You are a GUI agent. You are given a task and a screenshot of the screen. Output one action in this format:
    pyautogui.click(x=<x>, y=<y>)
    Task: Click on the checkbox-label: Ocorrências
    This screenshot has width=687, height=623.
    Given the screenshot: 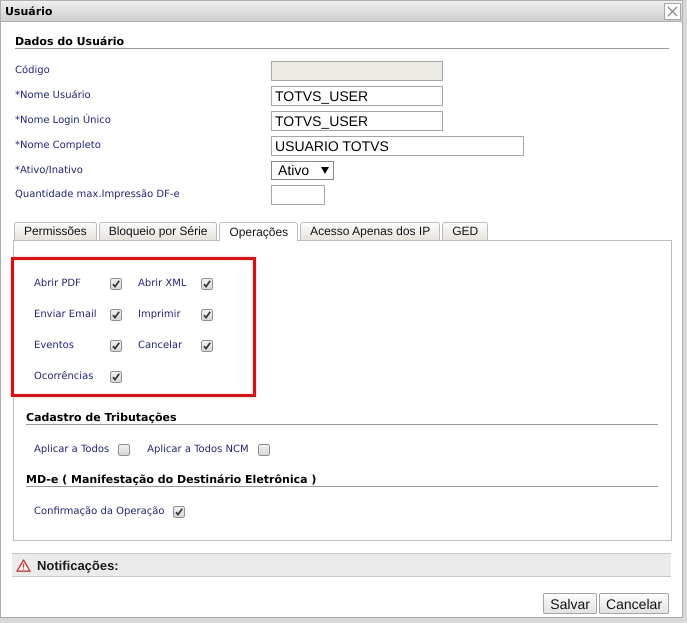 What is the action you would take?
    pyautogui.click(x=64, y=377)
    